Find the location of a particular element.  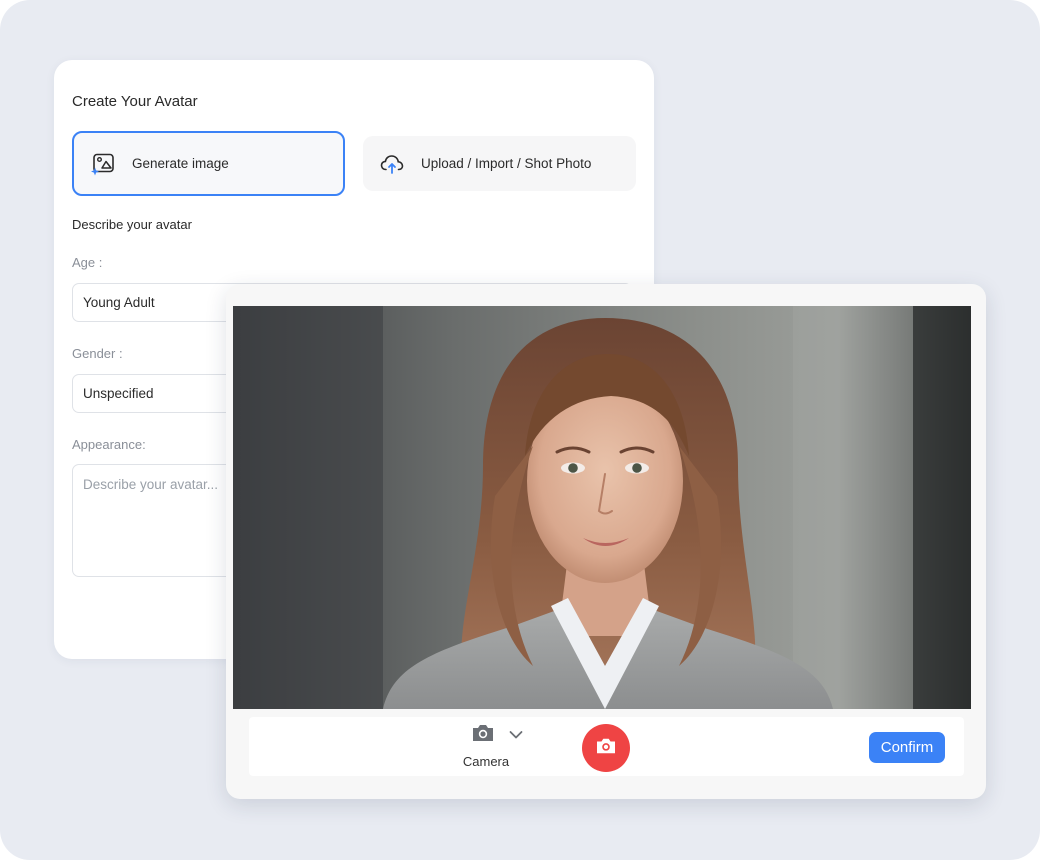

camera-source-selector: Camera is located at coordinates (486, 748).